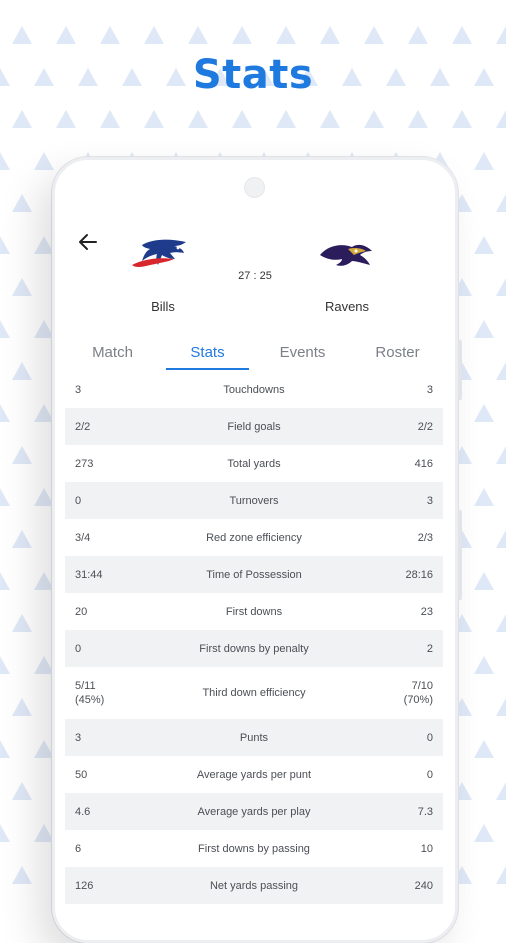 The width and height of the screenshot is (506, 943). Describe the element at coordinates (90, 693) in the screenshot. I see `stat-home-value: 5/11 (45%)` at that location.